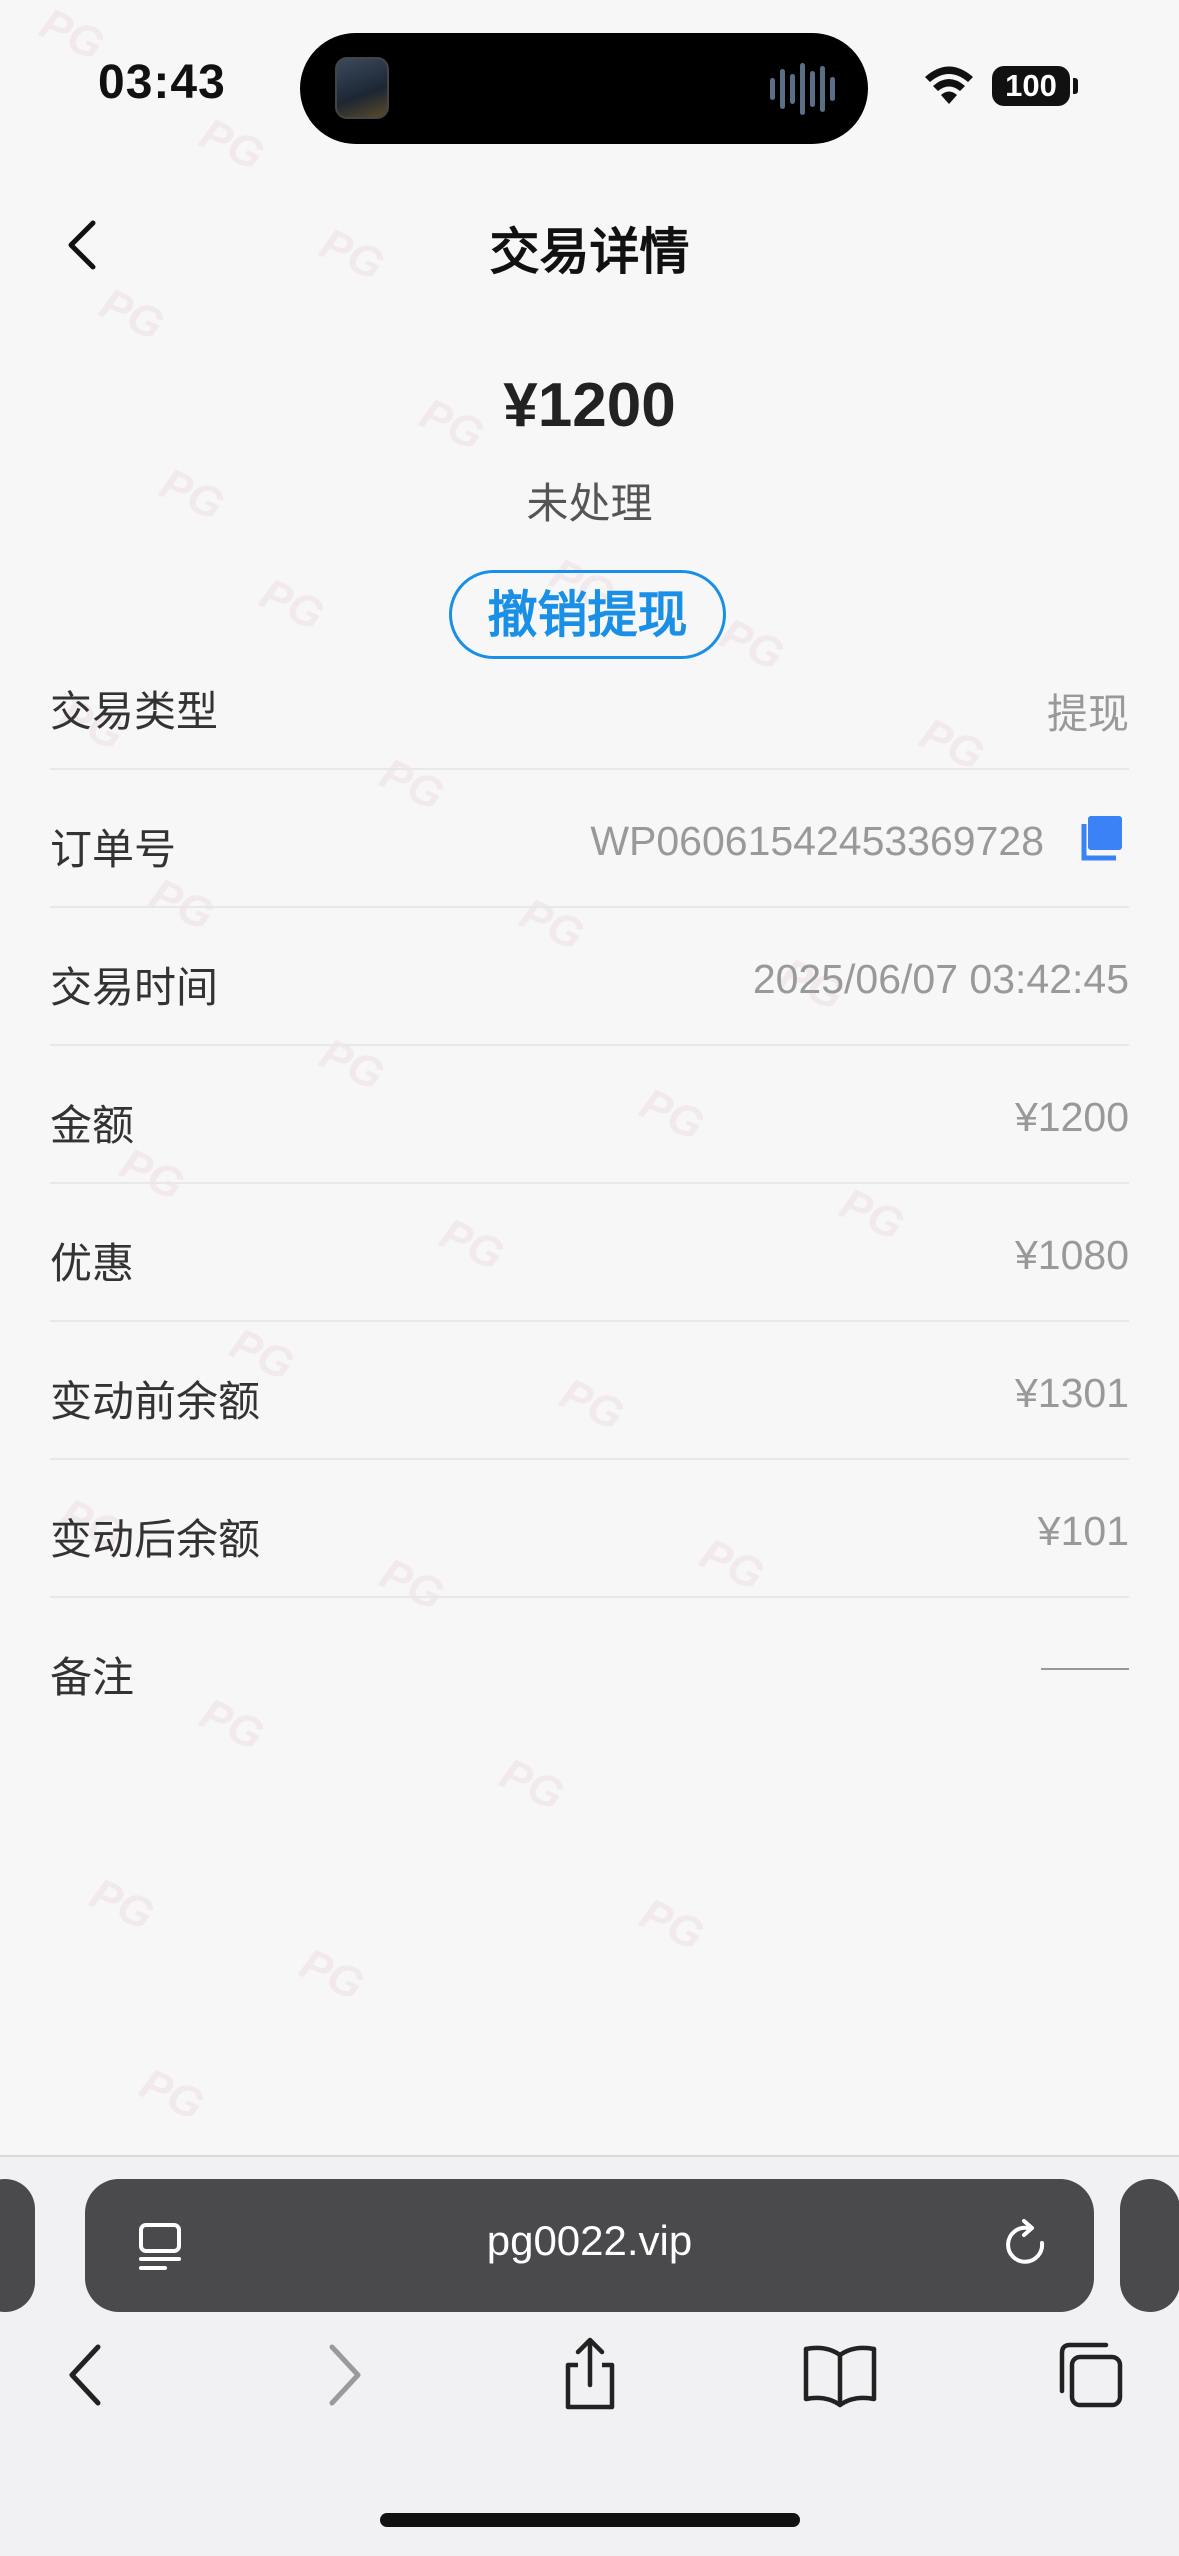 The height and width of the screenshot is (2556, 1179). I want to click on detail-value: 提现, so click(1088, 714).